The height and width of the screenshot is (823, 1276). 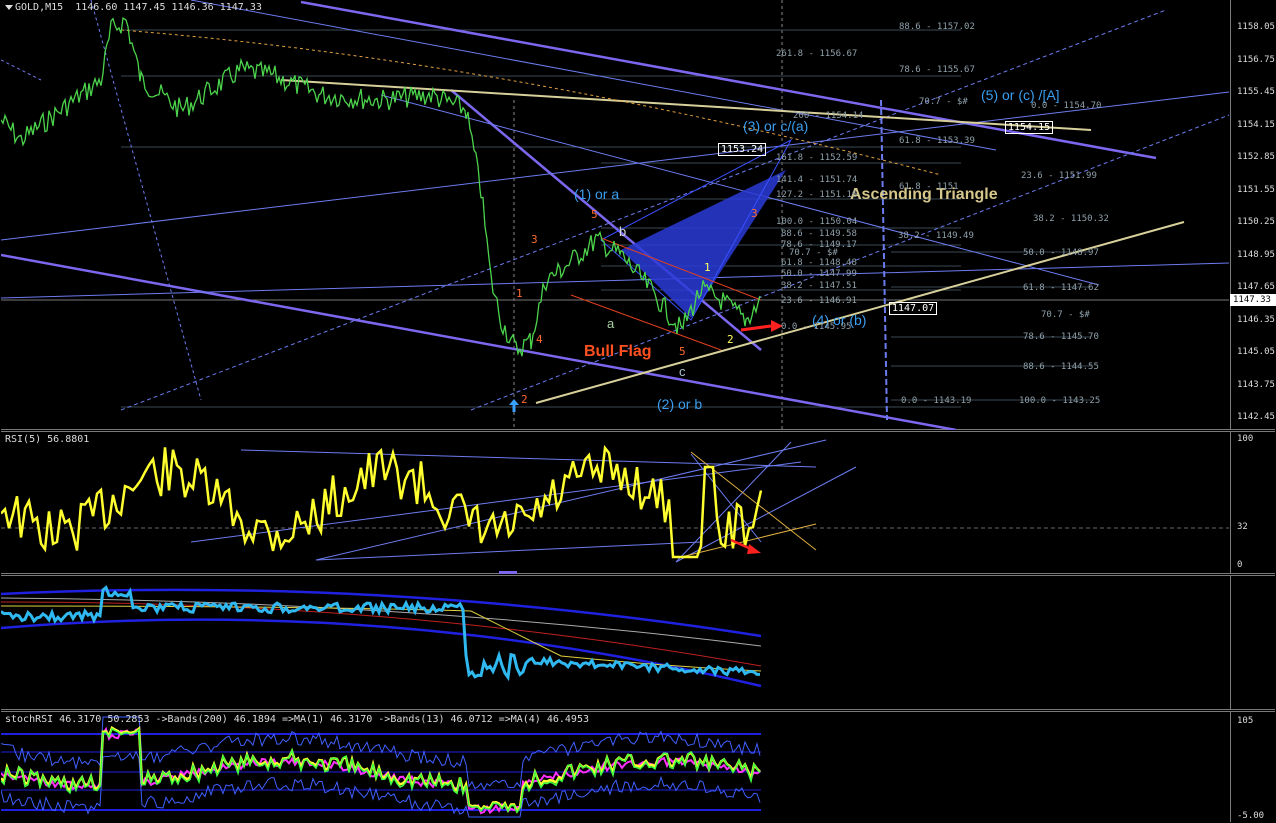 I want to click on fib-label: 61.8 - 1147.62, so click(x=1061, y=288).